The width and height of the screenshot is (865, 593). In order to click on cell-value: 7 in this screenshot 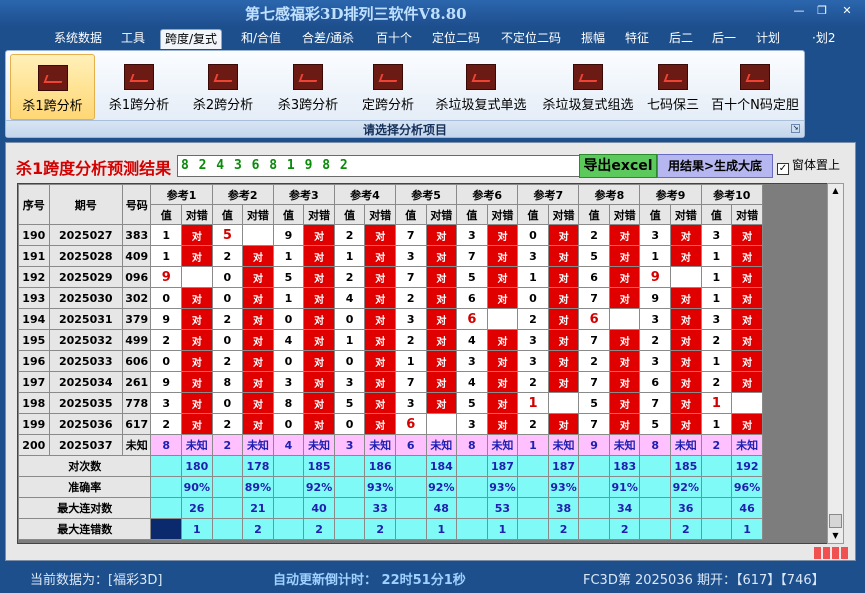, I will do `click(655, 403)`.